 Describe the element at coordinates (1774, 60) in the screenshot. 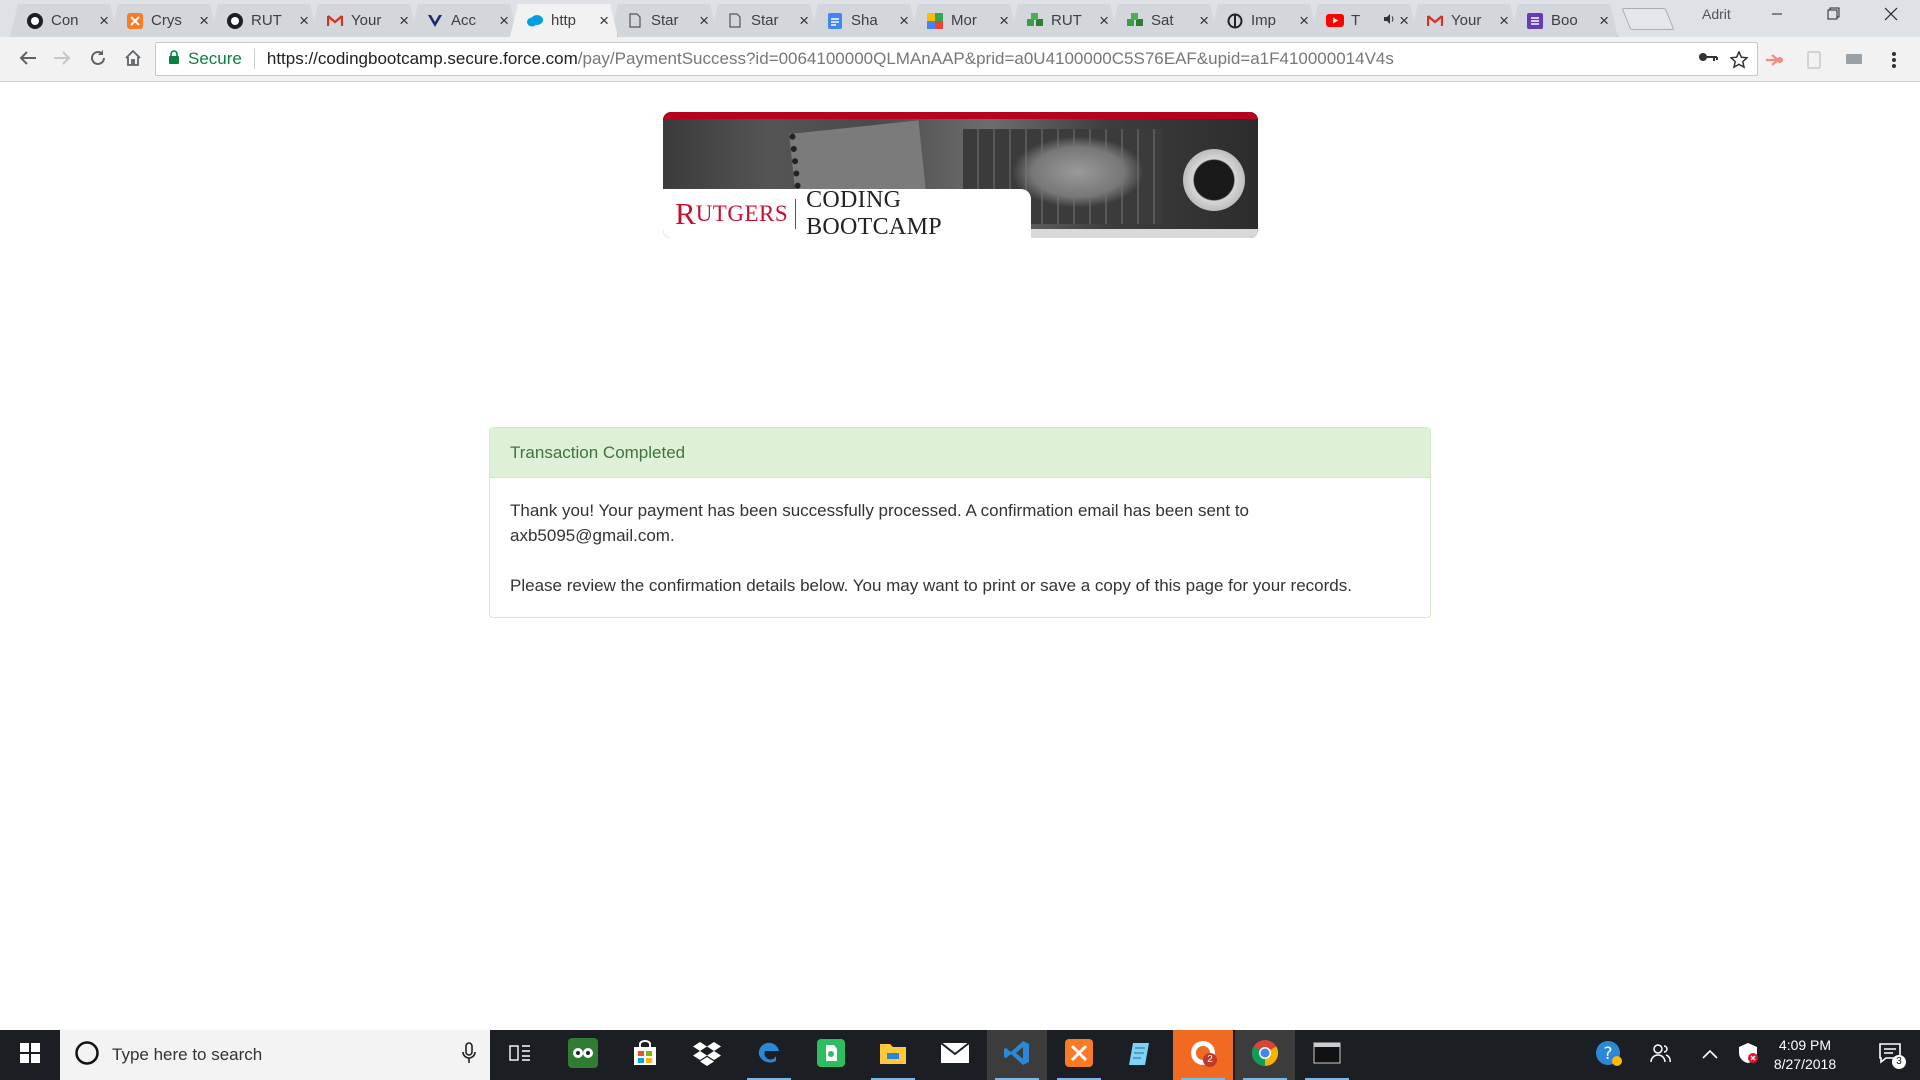

I see `extension-arrow-icon` at that location.